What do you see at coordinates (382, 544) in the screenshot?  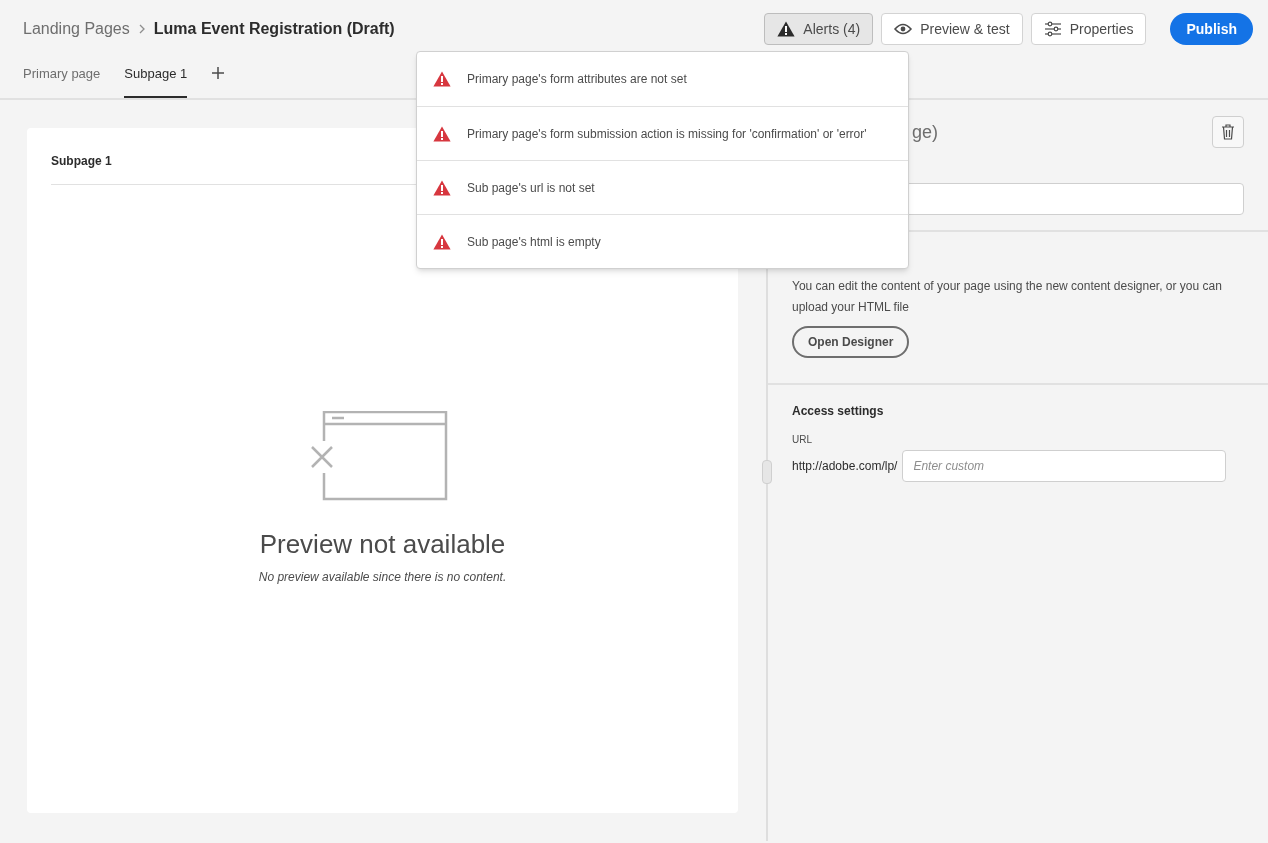 I see `empty-heading: Preview not available` at bounding box center [382, 544].